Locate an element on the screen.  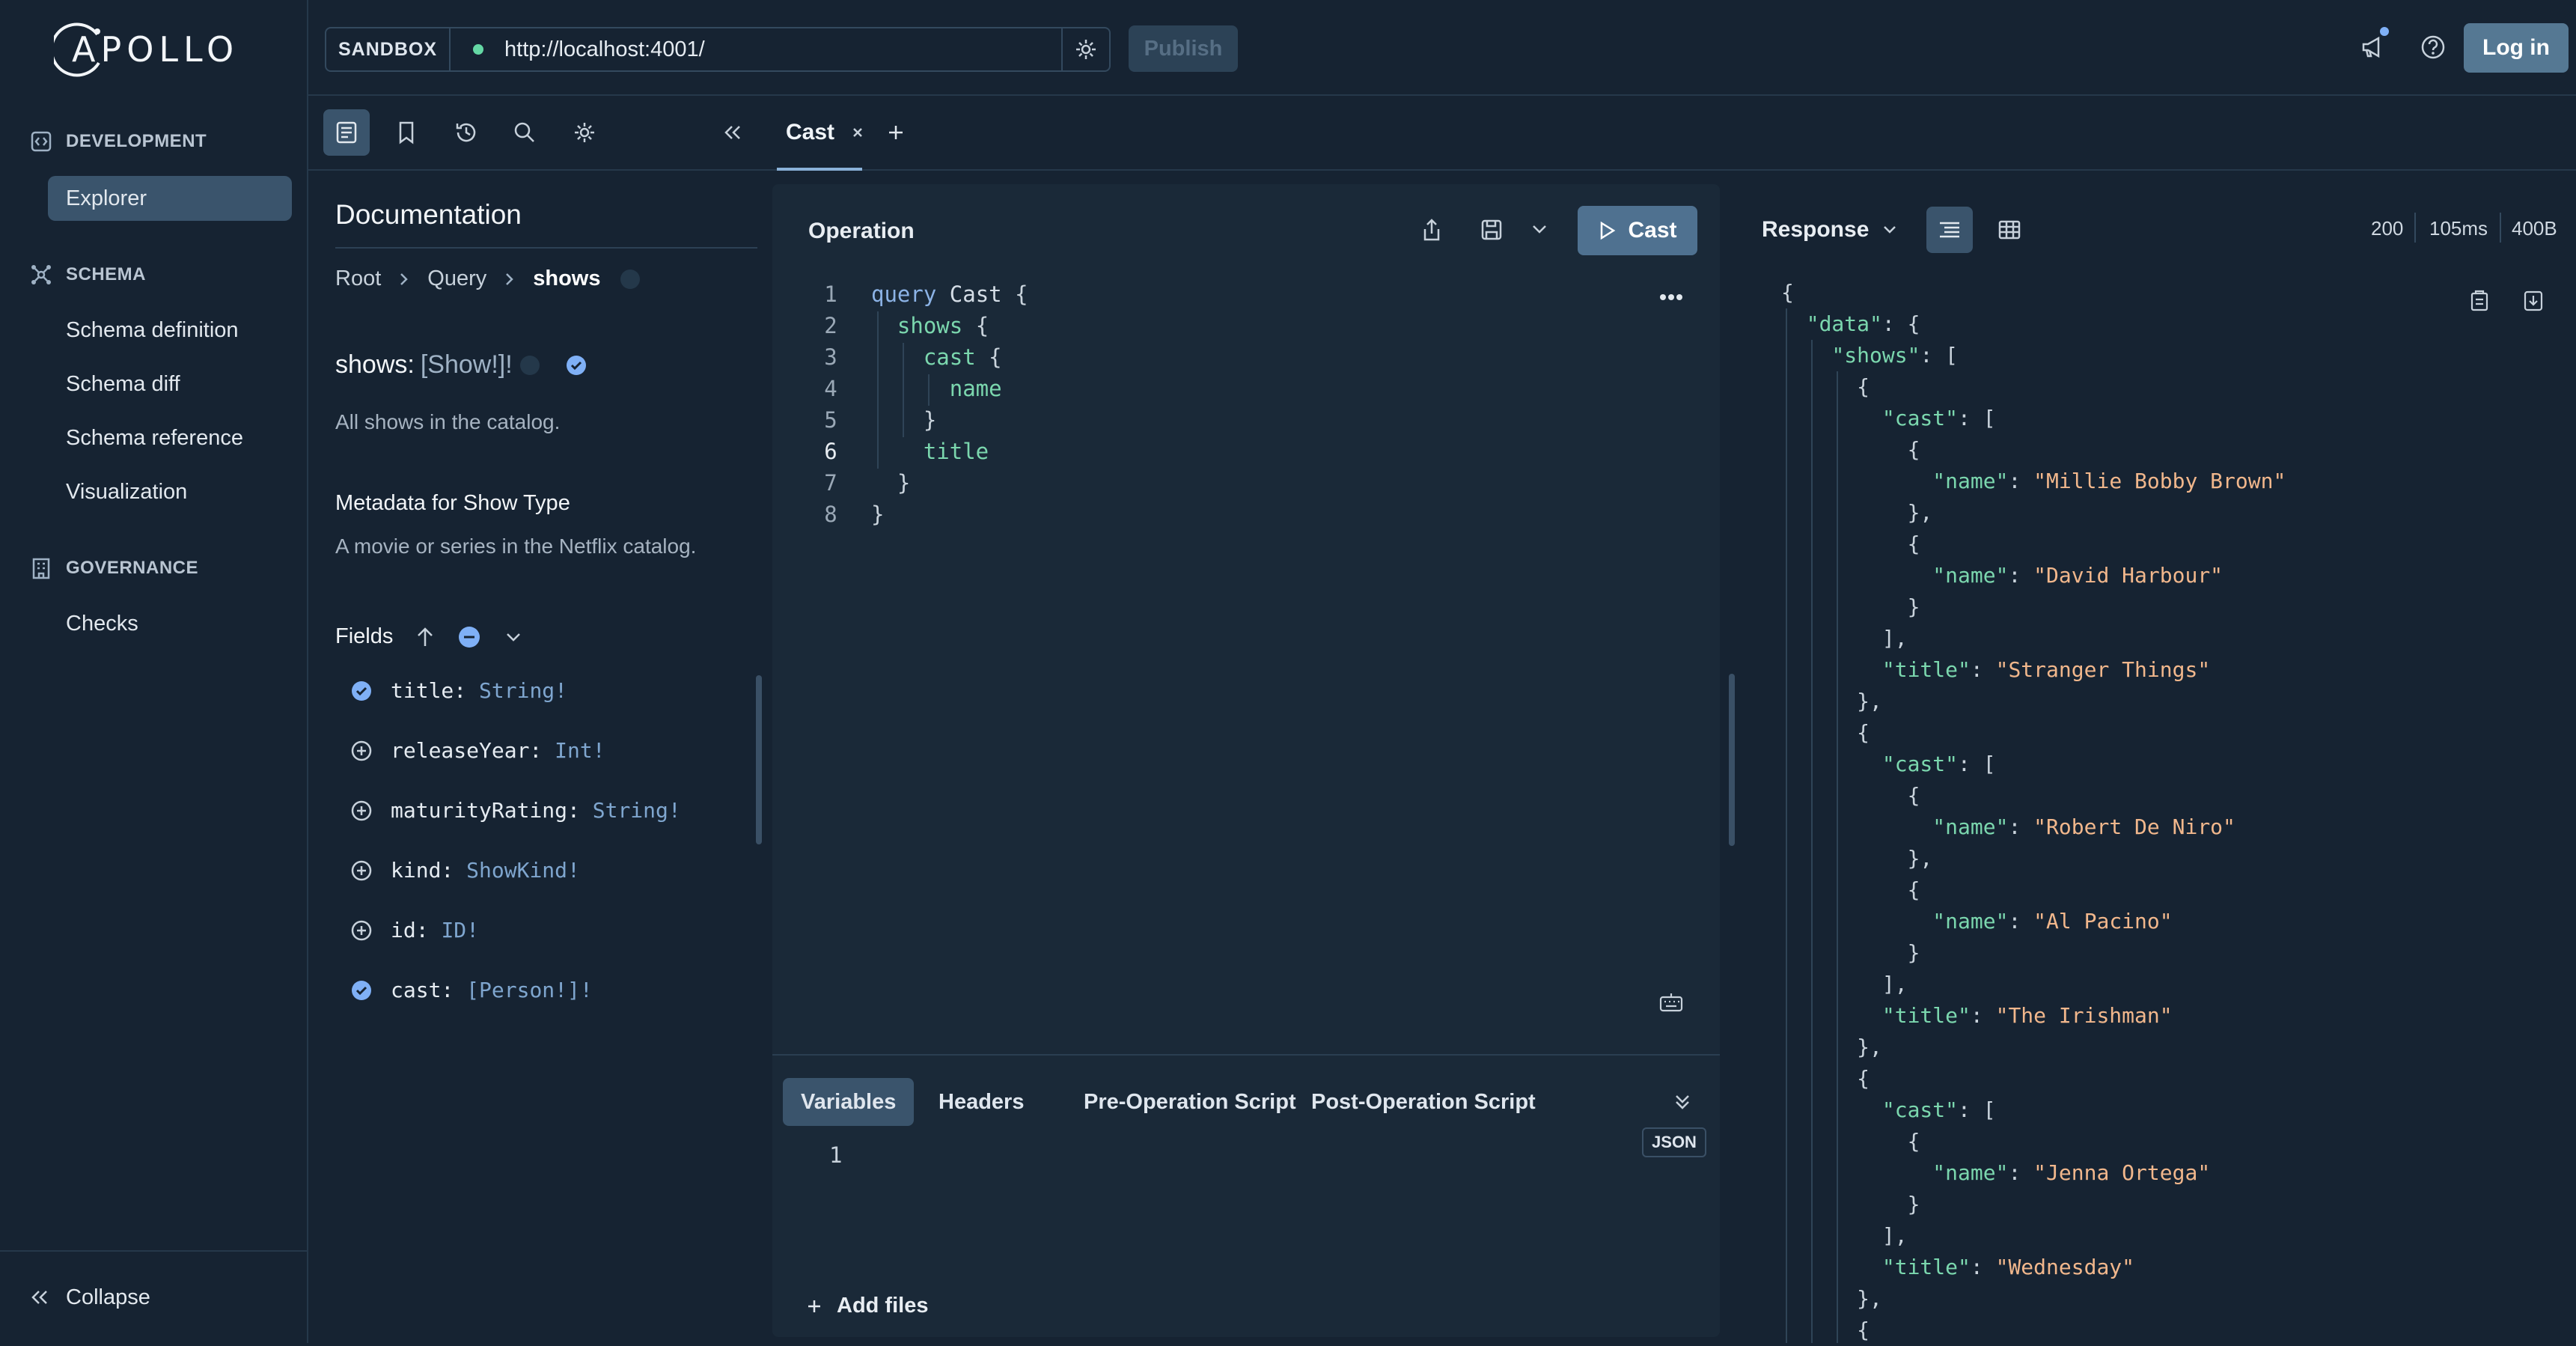
announcements-button is located at coordinates (2374, 46).